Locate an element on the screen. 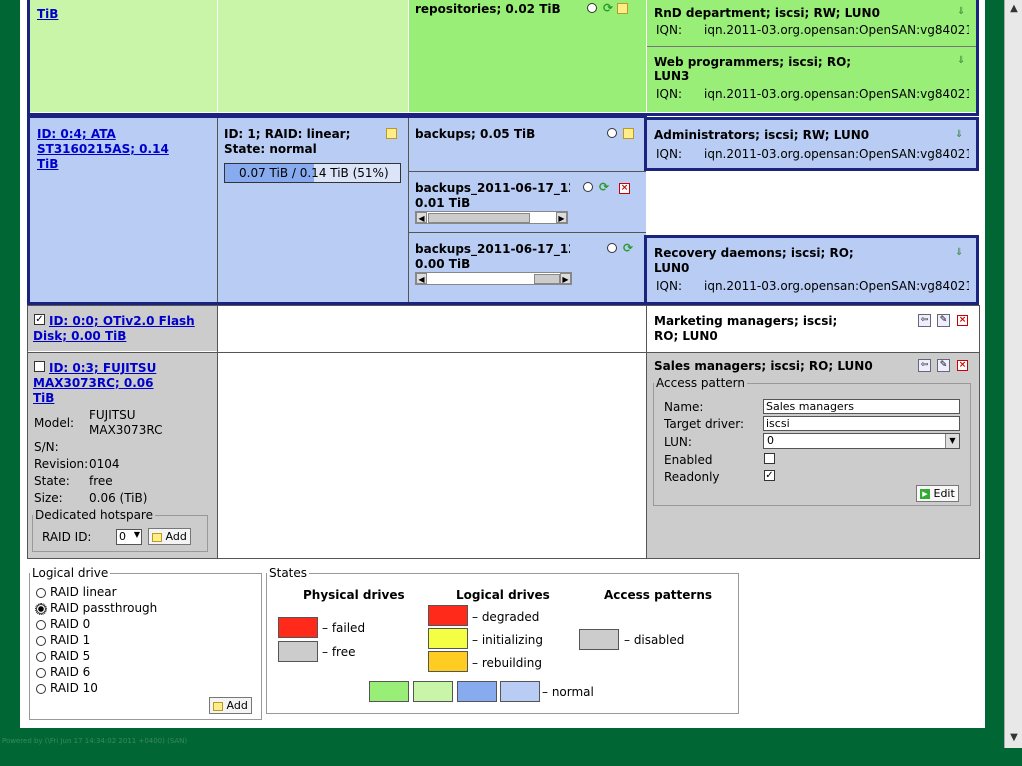 Image resolution: width=1022 pixels, height=766 pixels. legend-initializing: – initializing is located at coordinates (508, 640).